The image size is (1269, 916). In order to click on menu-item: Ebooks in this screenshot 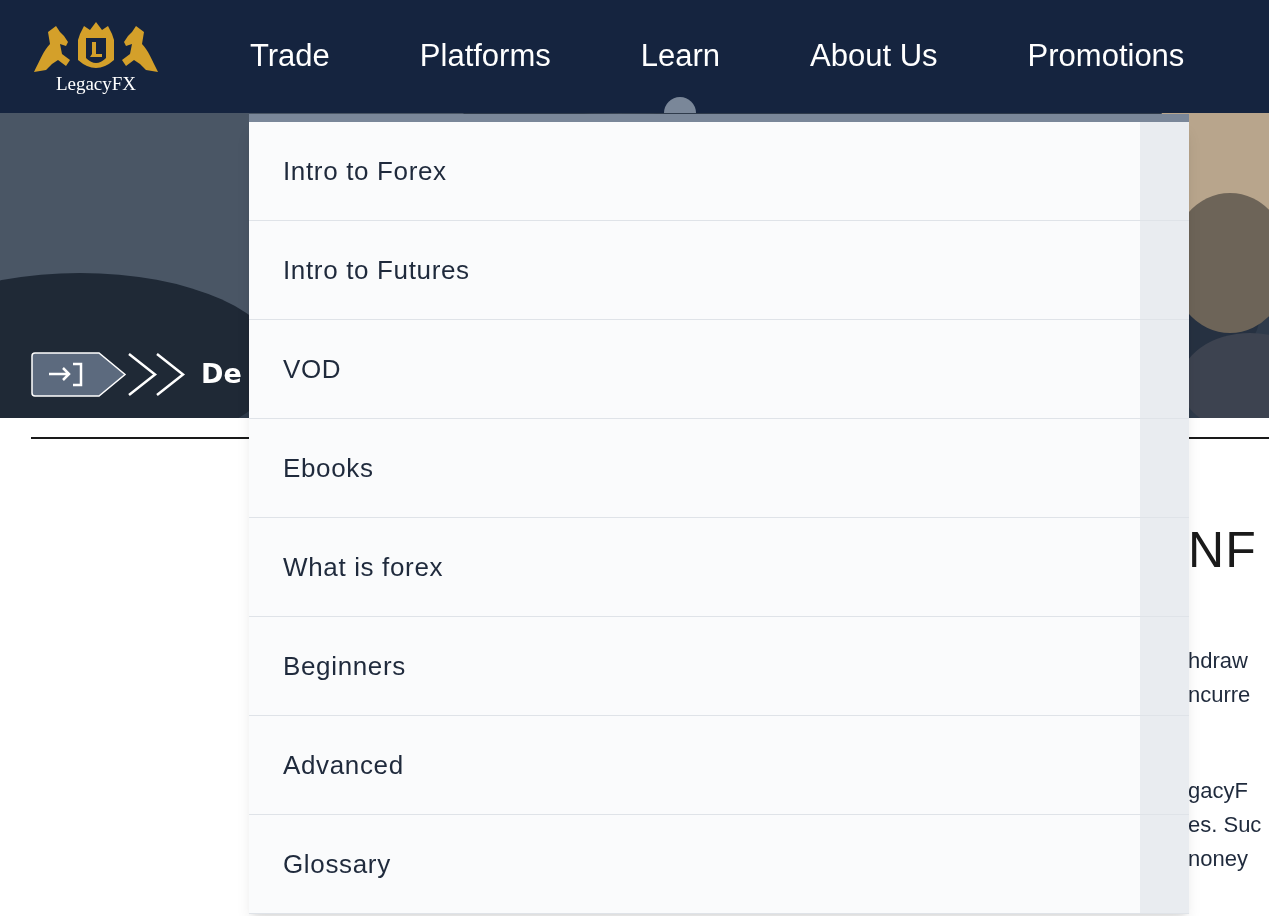, I will do `click(694, 468)`.